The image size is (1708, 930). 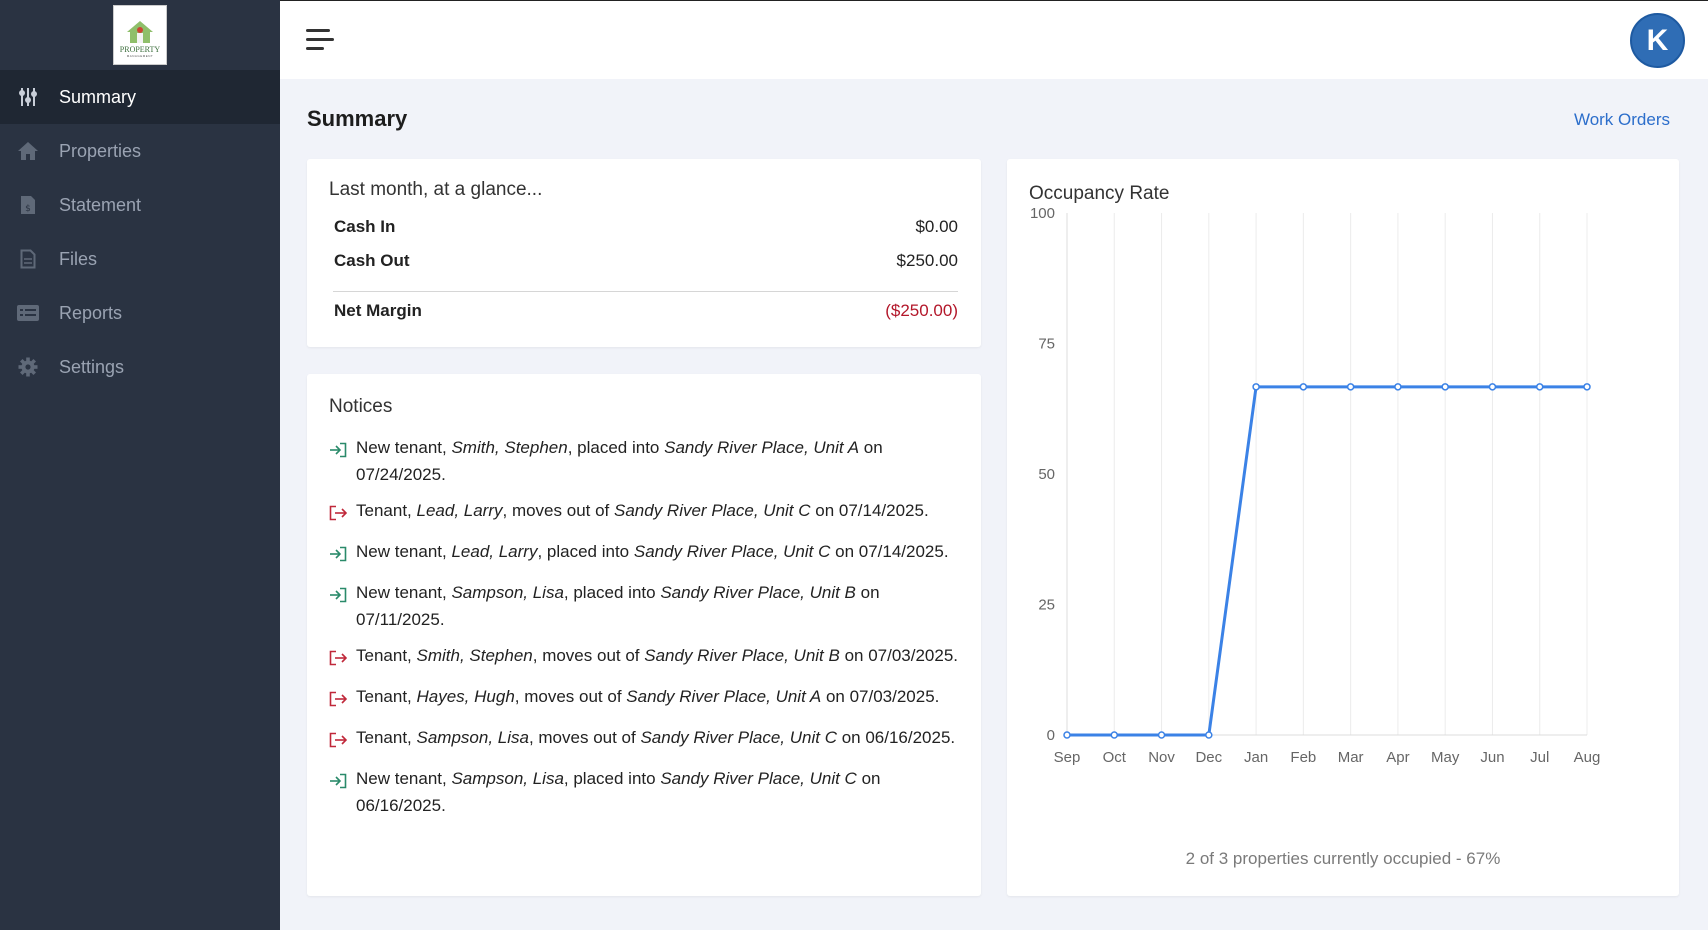 I want to click on notice-emphasis: Sandy River Place, Unit A, so click(x=762, y=447).